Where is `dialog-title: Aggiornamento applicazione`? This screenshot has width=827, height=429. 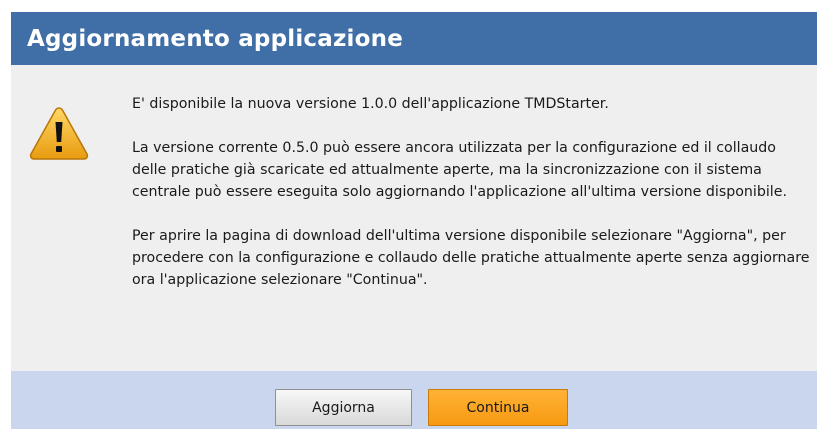 dialog-title: Aggiornamento applicazione is located at coordinates (215, 38).